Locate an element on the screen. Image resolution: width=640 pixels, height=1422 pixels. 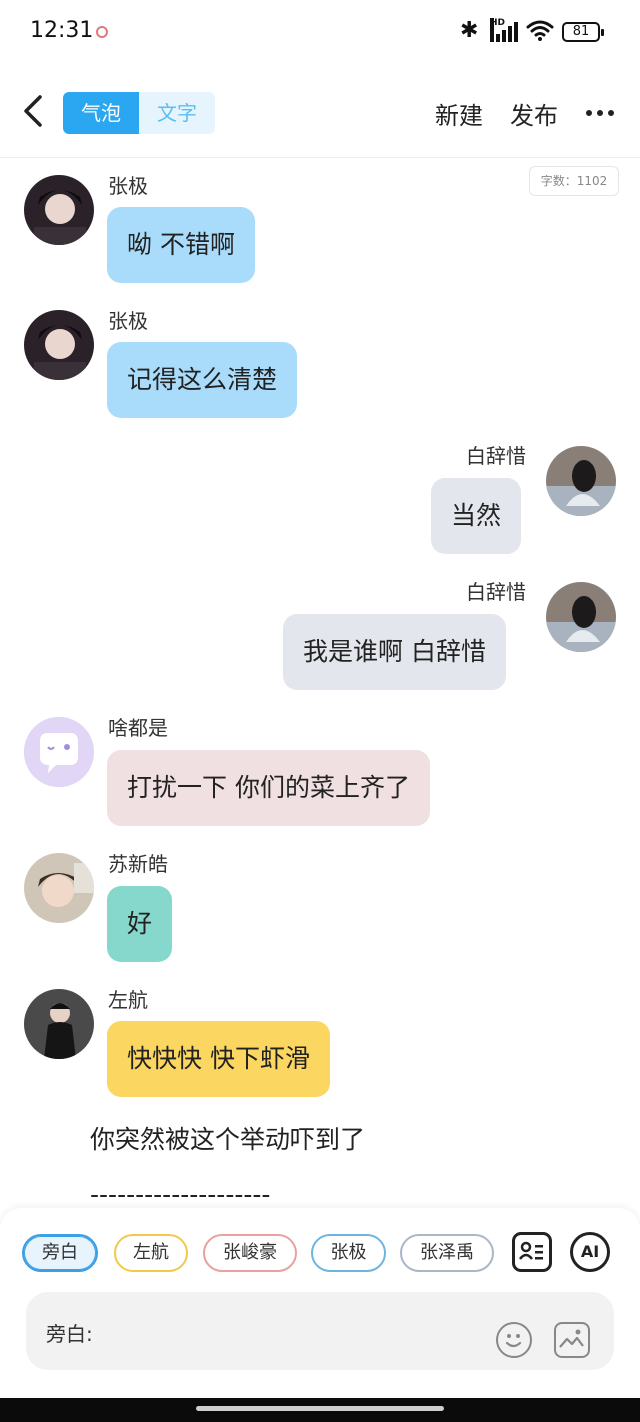
speaker-label: 旁白: is located at coordinates (69, 1334).